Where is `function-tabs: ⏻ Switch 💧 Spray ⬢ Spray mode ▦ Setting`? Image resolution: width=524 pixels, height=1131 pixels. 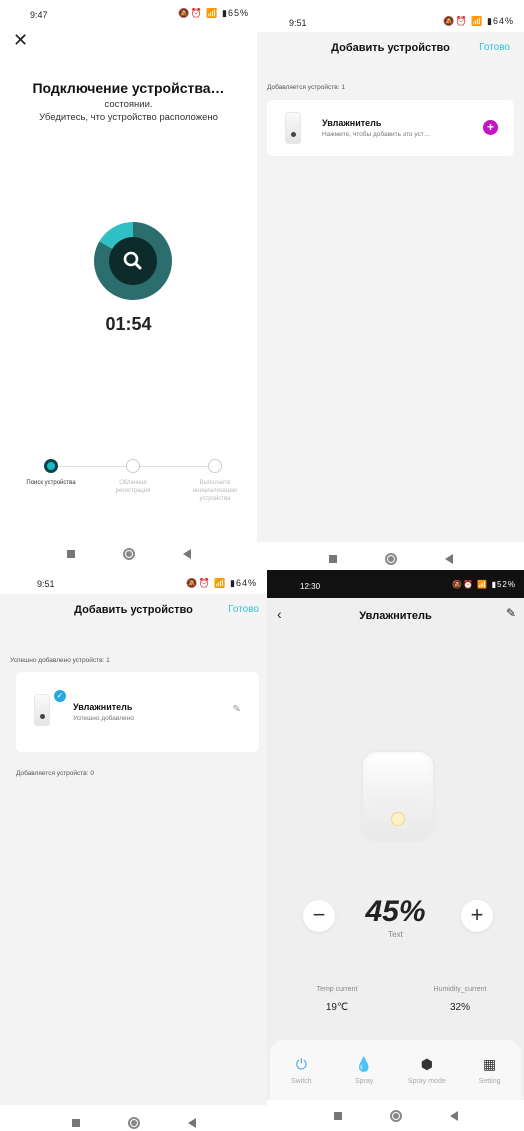 function-tabs: ⏻ Switch 💧 Spray ⬢ Spray mode ▦ Setting is located at coordinates (395, 1070).